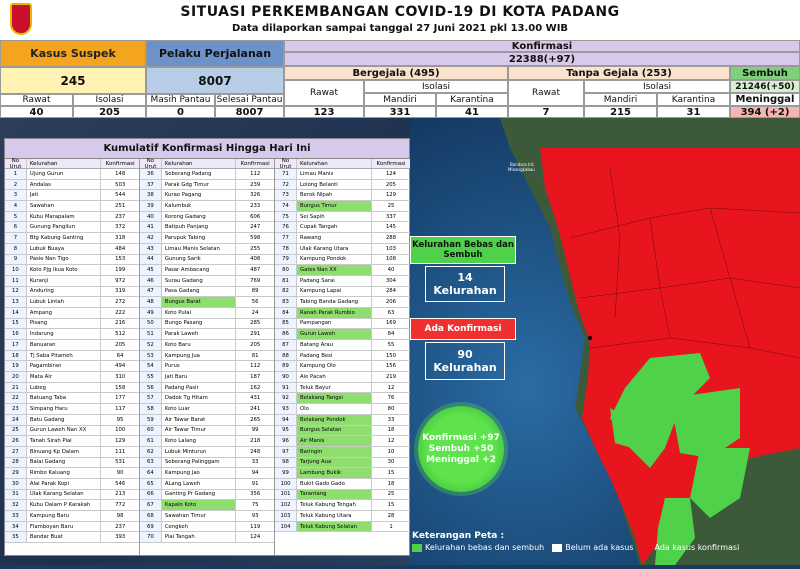 Image resolution: width=800 pixels, height=569 pixels. I want to click on header-name: Kelurahan, so click(64, 163).